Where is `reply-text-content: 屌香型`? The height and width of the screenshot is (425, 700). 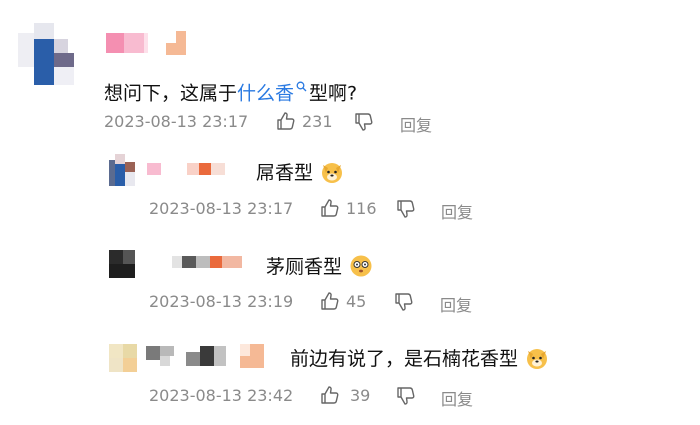 reply-text-content: 屌香型 is located at coordinates (285, 173).